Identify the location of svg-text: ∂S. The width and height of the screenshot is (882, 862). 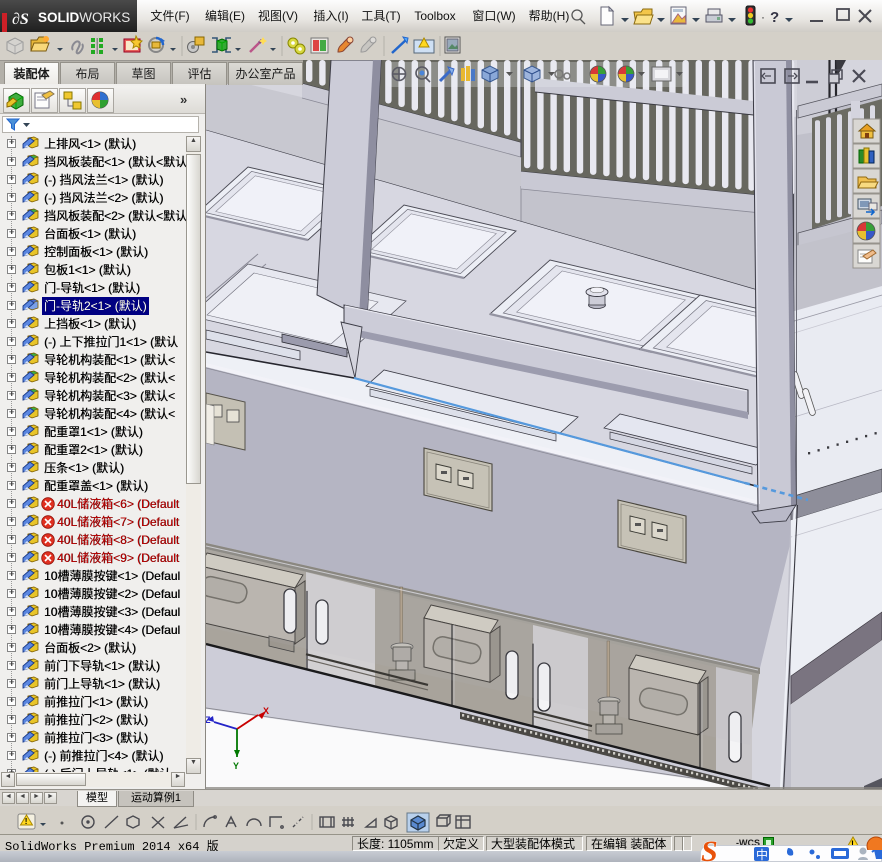
(20, 19).